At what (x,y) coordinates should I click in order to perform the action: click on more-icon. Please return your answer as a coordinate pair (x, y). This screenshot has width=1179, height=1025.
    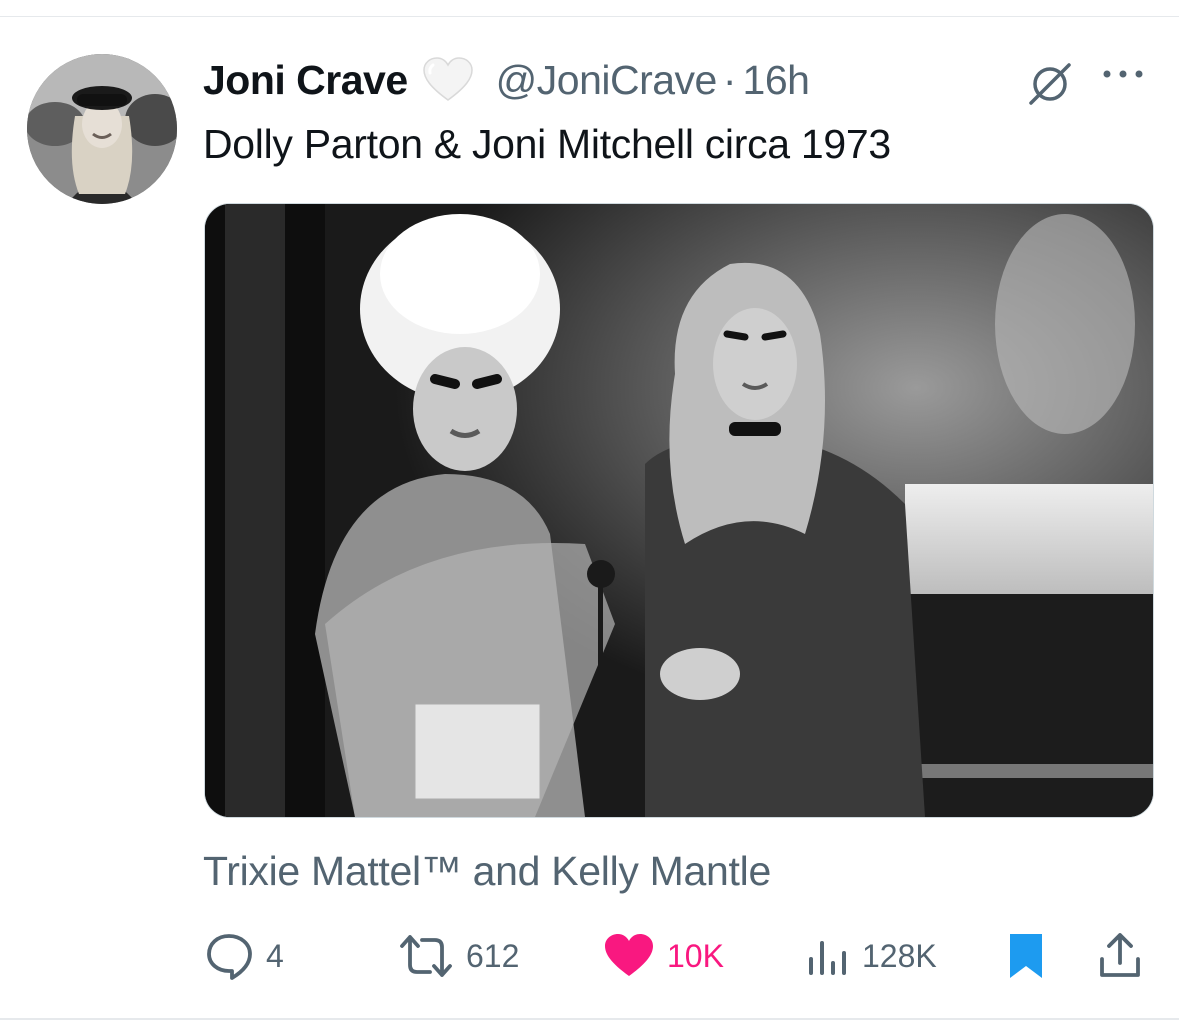
    Looking at the image, I should click on (1124, 76).